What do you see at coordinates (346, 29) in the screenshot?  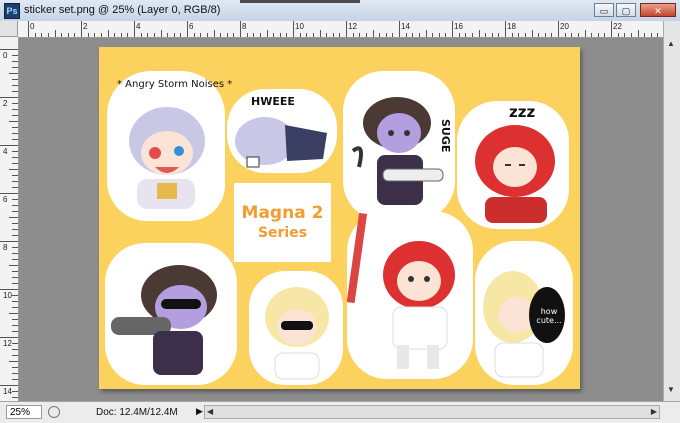 I see `horizontal-ruler: 024681012141618202224` at bounding box center [346, 29].